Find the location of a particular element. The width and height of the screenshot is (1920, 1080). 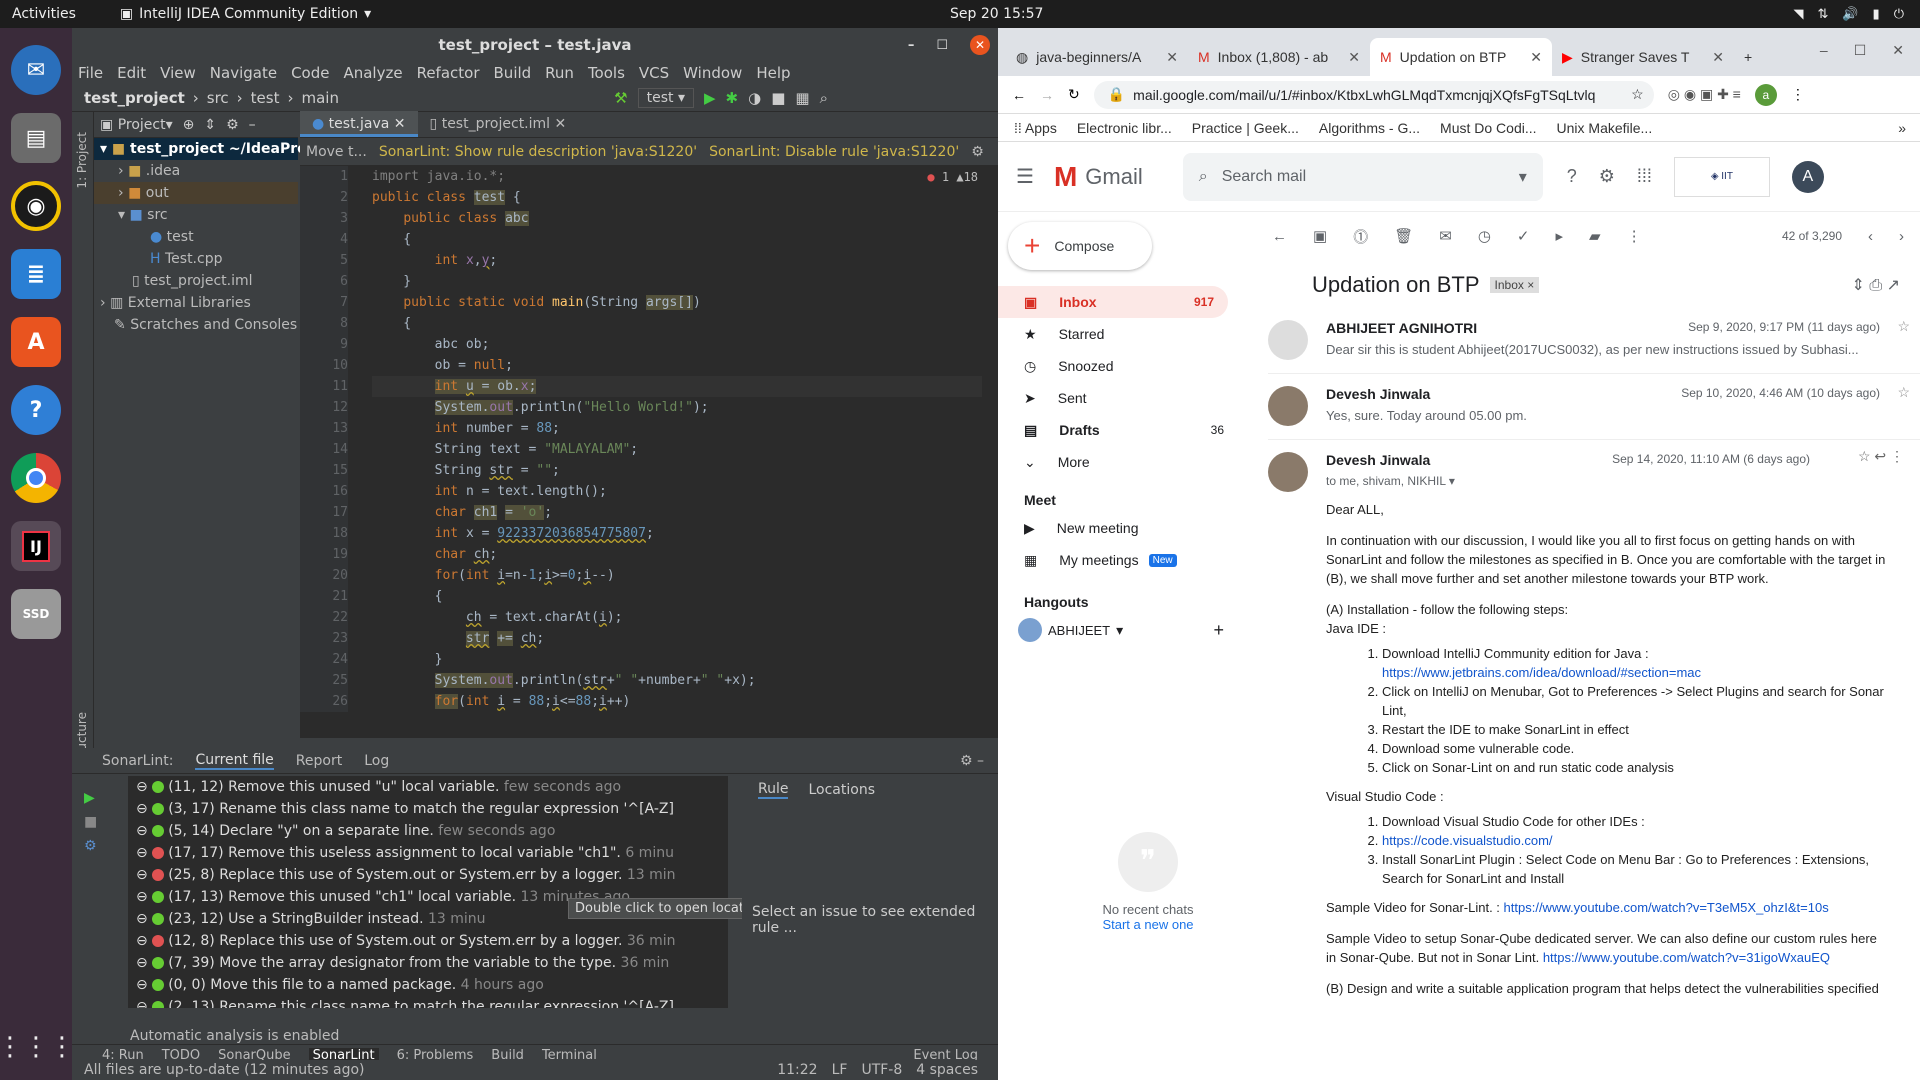

main-menu-icon: ☰ is located at coordinates (1025, 176).